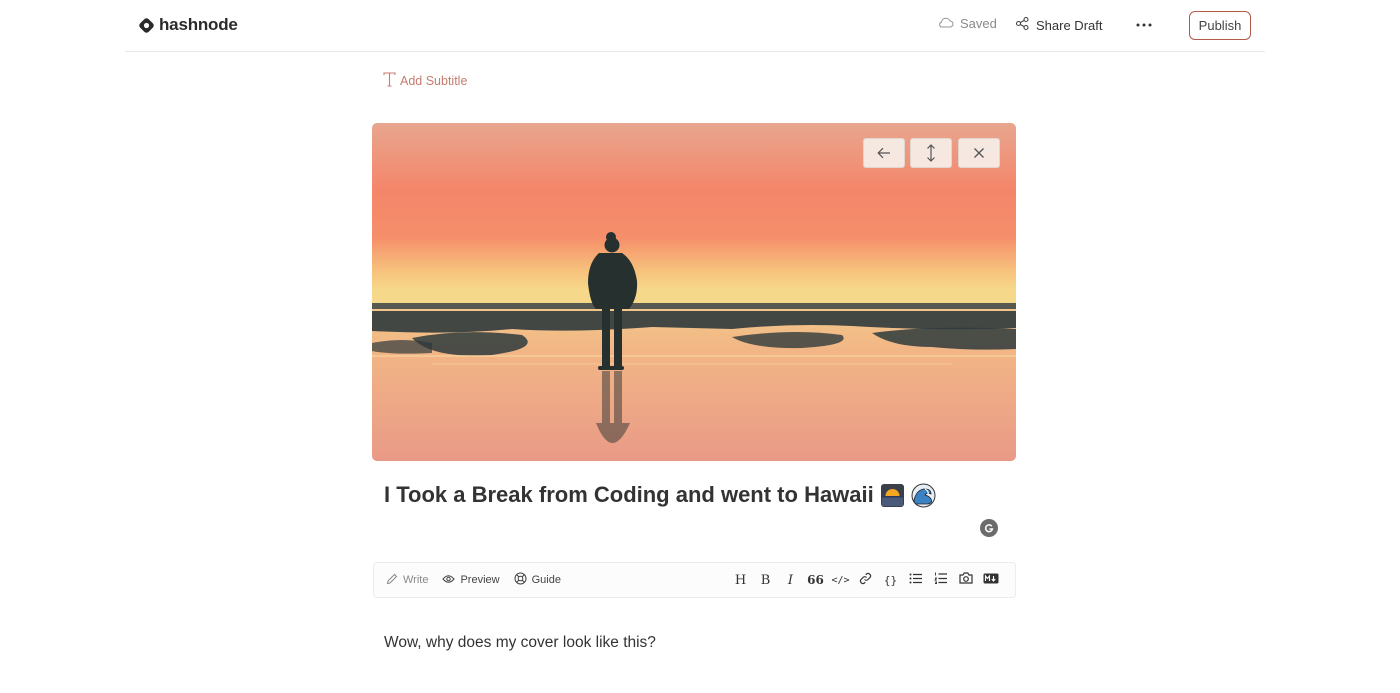 The width and height of the screenshot is (1400, 693). I want to click on tab-write: Write, so click(407, 580).